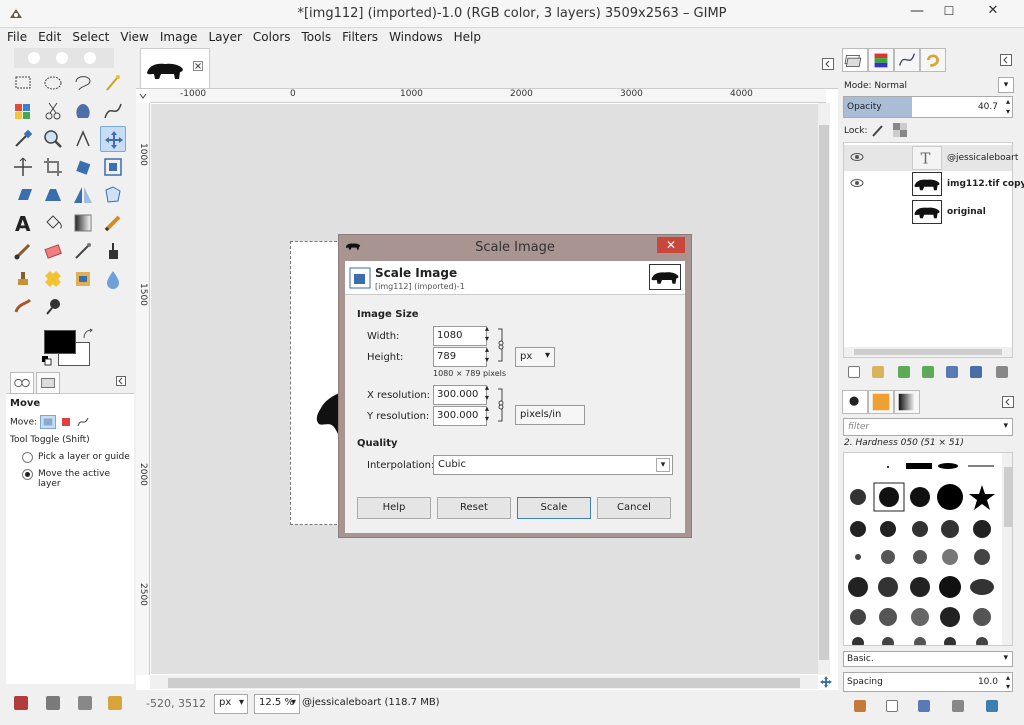 This screenshot has width=1024, height=725. Describe the element at coordinates (535, 357) in the screenshot. I see `size-unit-select: px ▾` at that location.